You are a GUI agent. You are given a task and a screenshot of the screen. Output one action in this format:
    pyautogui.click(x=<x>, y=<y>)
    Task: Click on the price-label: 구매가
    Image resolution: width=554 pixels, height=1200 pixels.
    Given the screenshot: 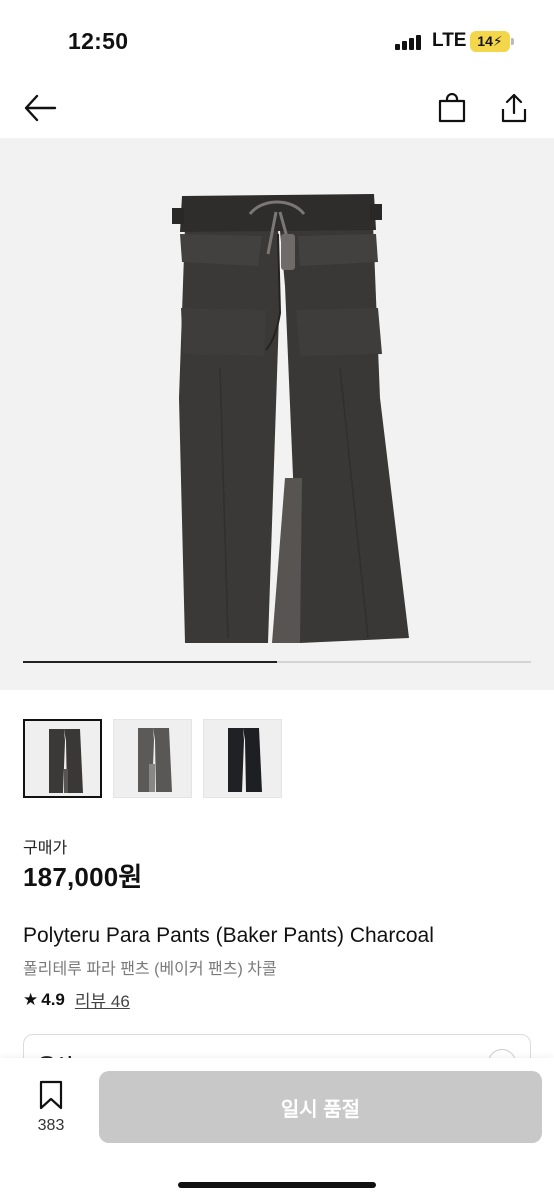 What is the action you would take?
    pyautogui.click(x=45, y=848)
    